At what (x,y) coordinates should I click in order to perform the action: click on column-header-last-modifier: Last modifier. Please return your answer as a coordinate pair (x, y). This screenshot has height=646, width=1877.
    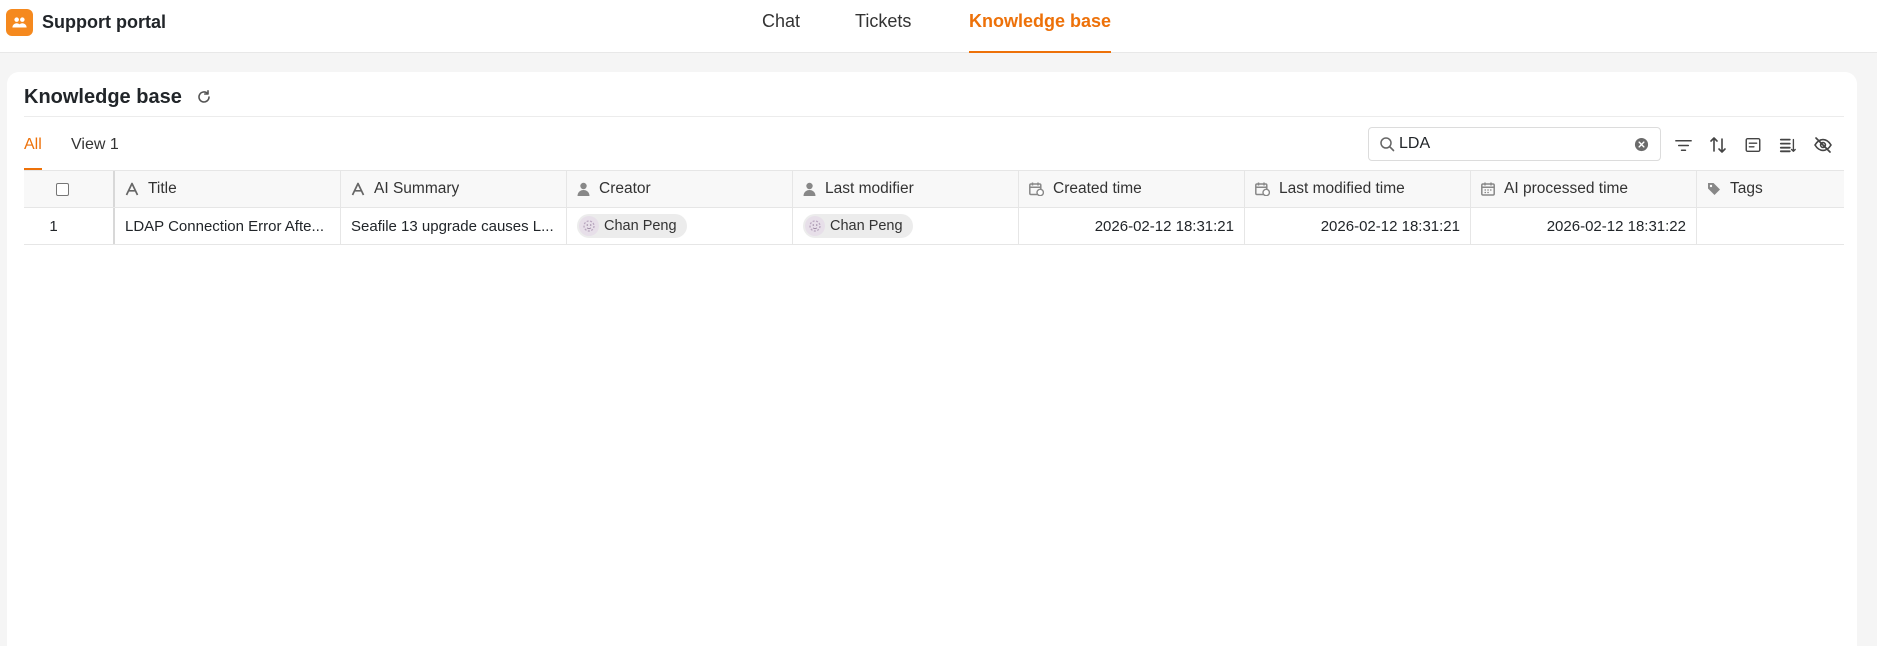
    Looking at the image, I should click on (906, 189).